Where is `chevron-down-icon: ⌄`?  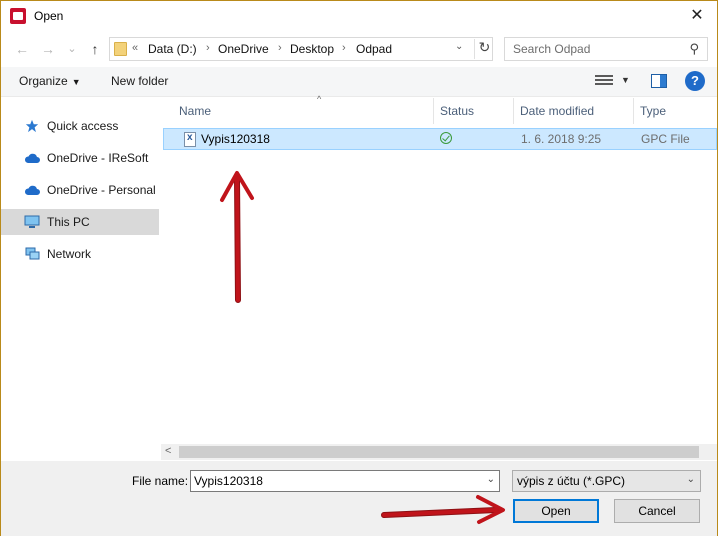 chevron-down-icon: ⌄ is located at coordinates (691, 479).